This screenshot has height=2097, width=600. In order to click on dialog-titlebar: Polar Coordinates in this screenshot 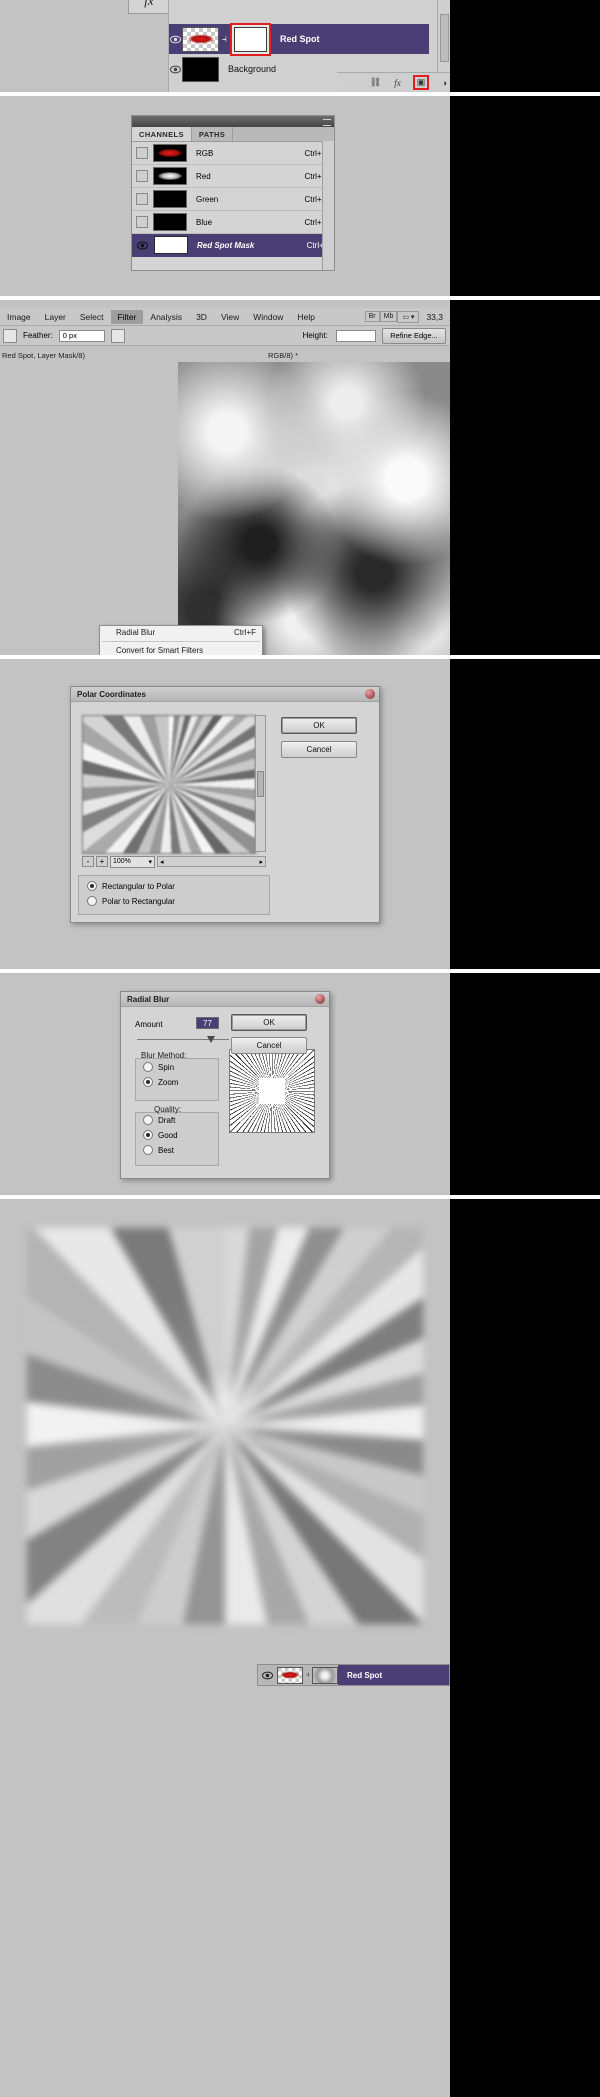, I will do `click(225, 694)`.